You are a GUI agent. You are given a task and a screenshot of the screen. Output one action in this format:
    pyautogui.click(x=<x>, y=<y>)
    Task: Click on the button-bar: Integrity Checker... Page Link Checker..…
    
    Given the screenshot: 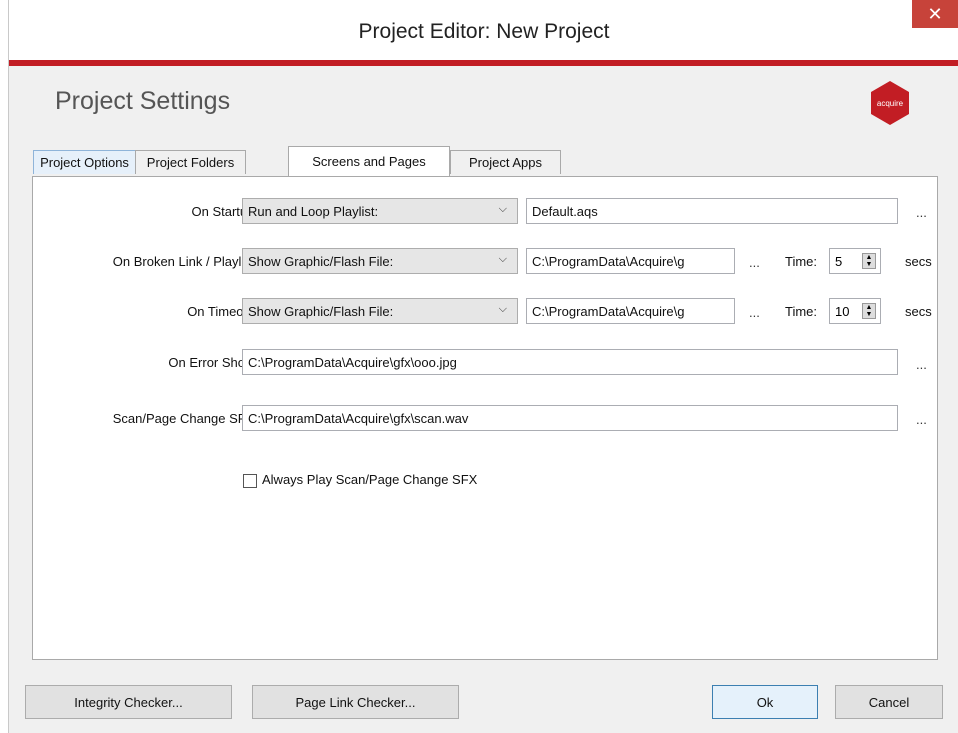 What is the action you would take?
    pyautogui.click(x=483, y=701)
    